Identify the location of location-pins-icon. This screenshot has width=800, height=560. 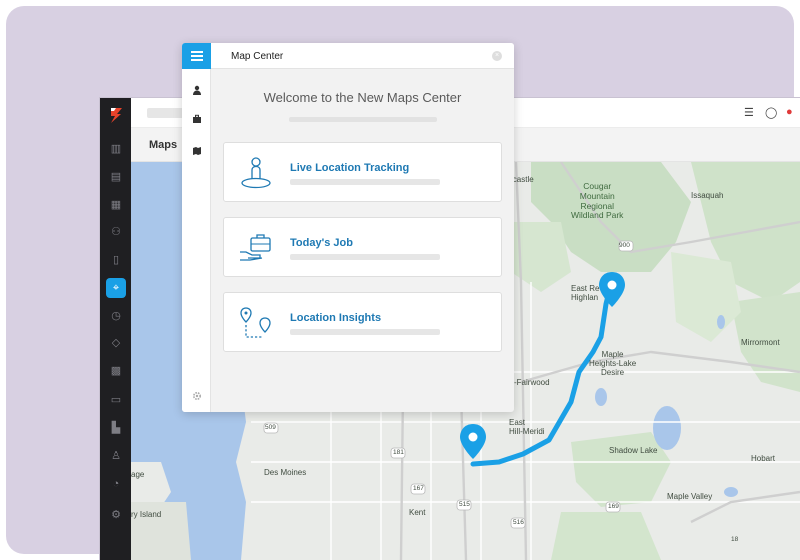
(255, 322).